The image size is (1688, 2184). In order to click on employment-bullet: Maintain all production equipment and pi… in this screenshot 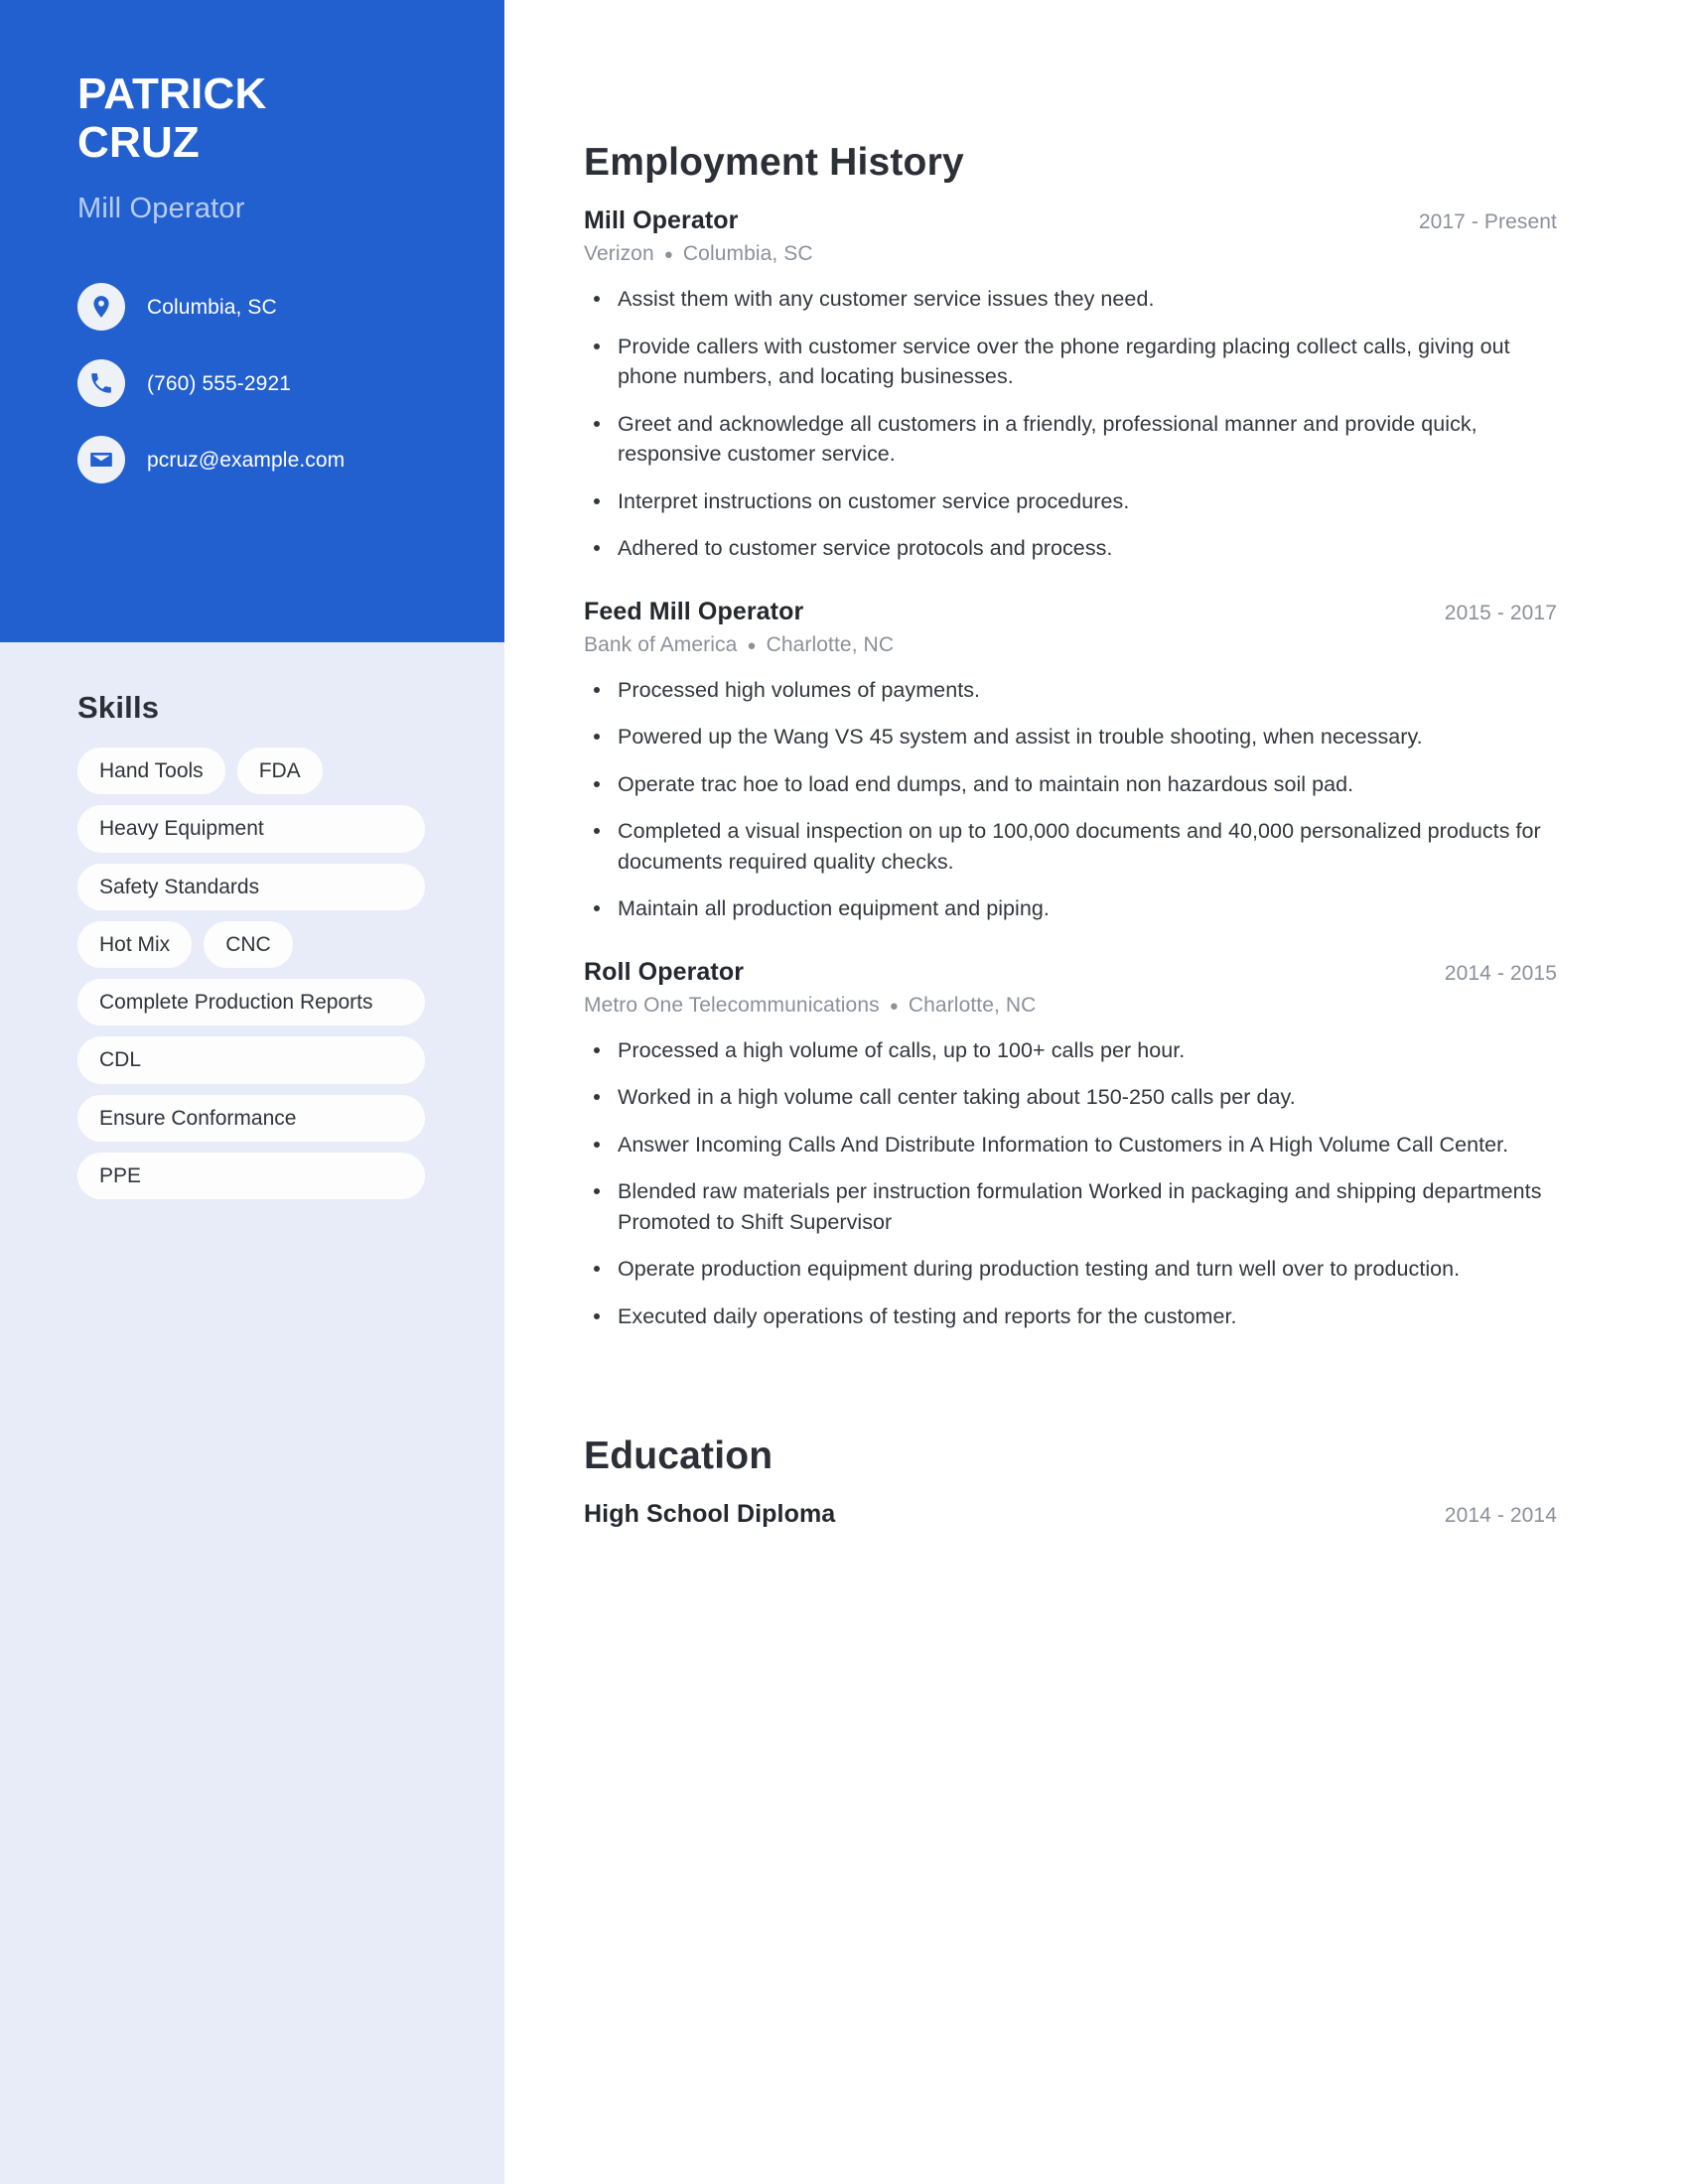, I will do `click(1070, 908)`.